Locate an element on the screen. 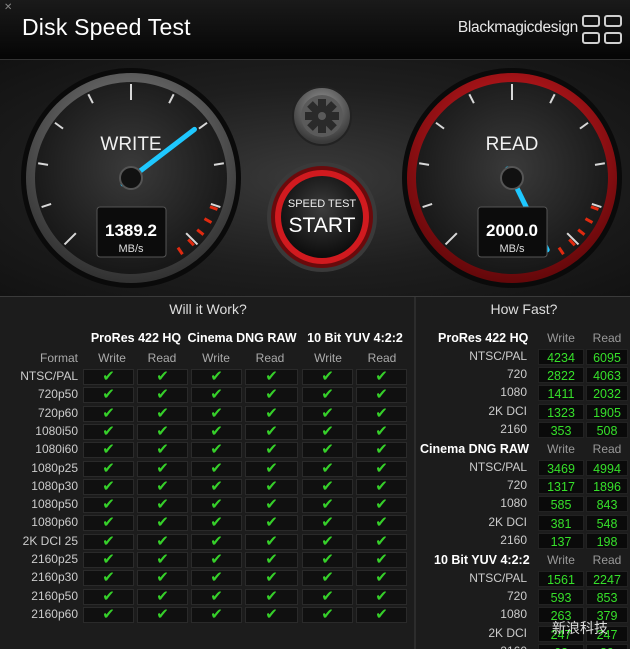  read-speed-value: 853 is located at coordinates (607, 597).